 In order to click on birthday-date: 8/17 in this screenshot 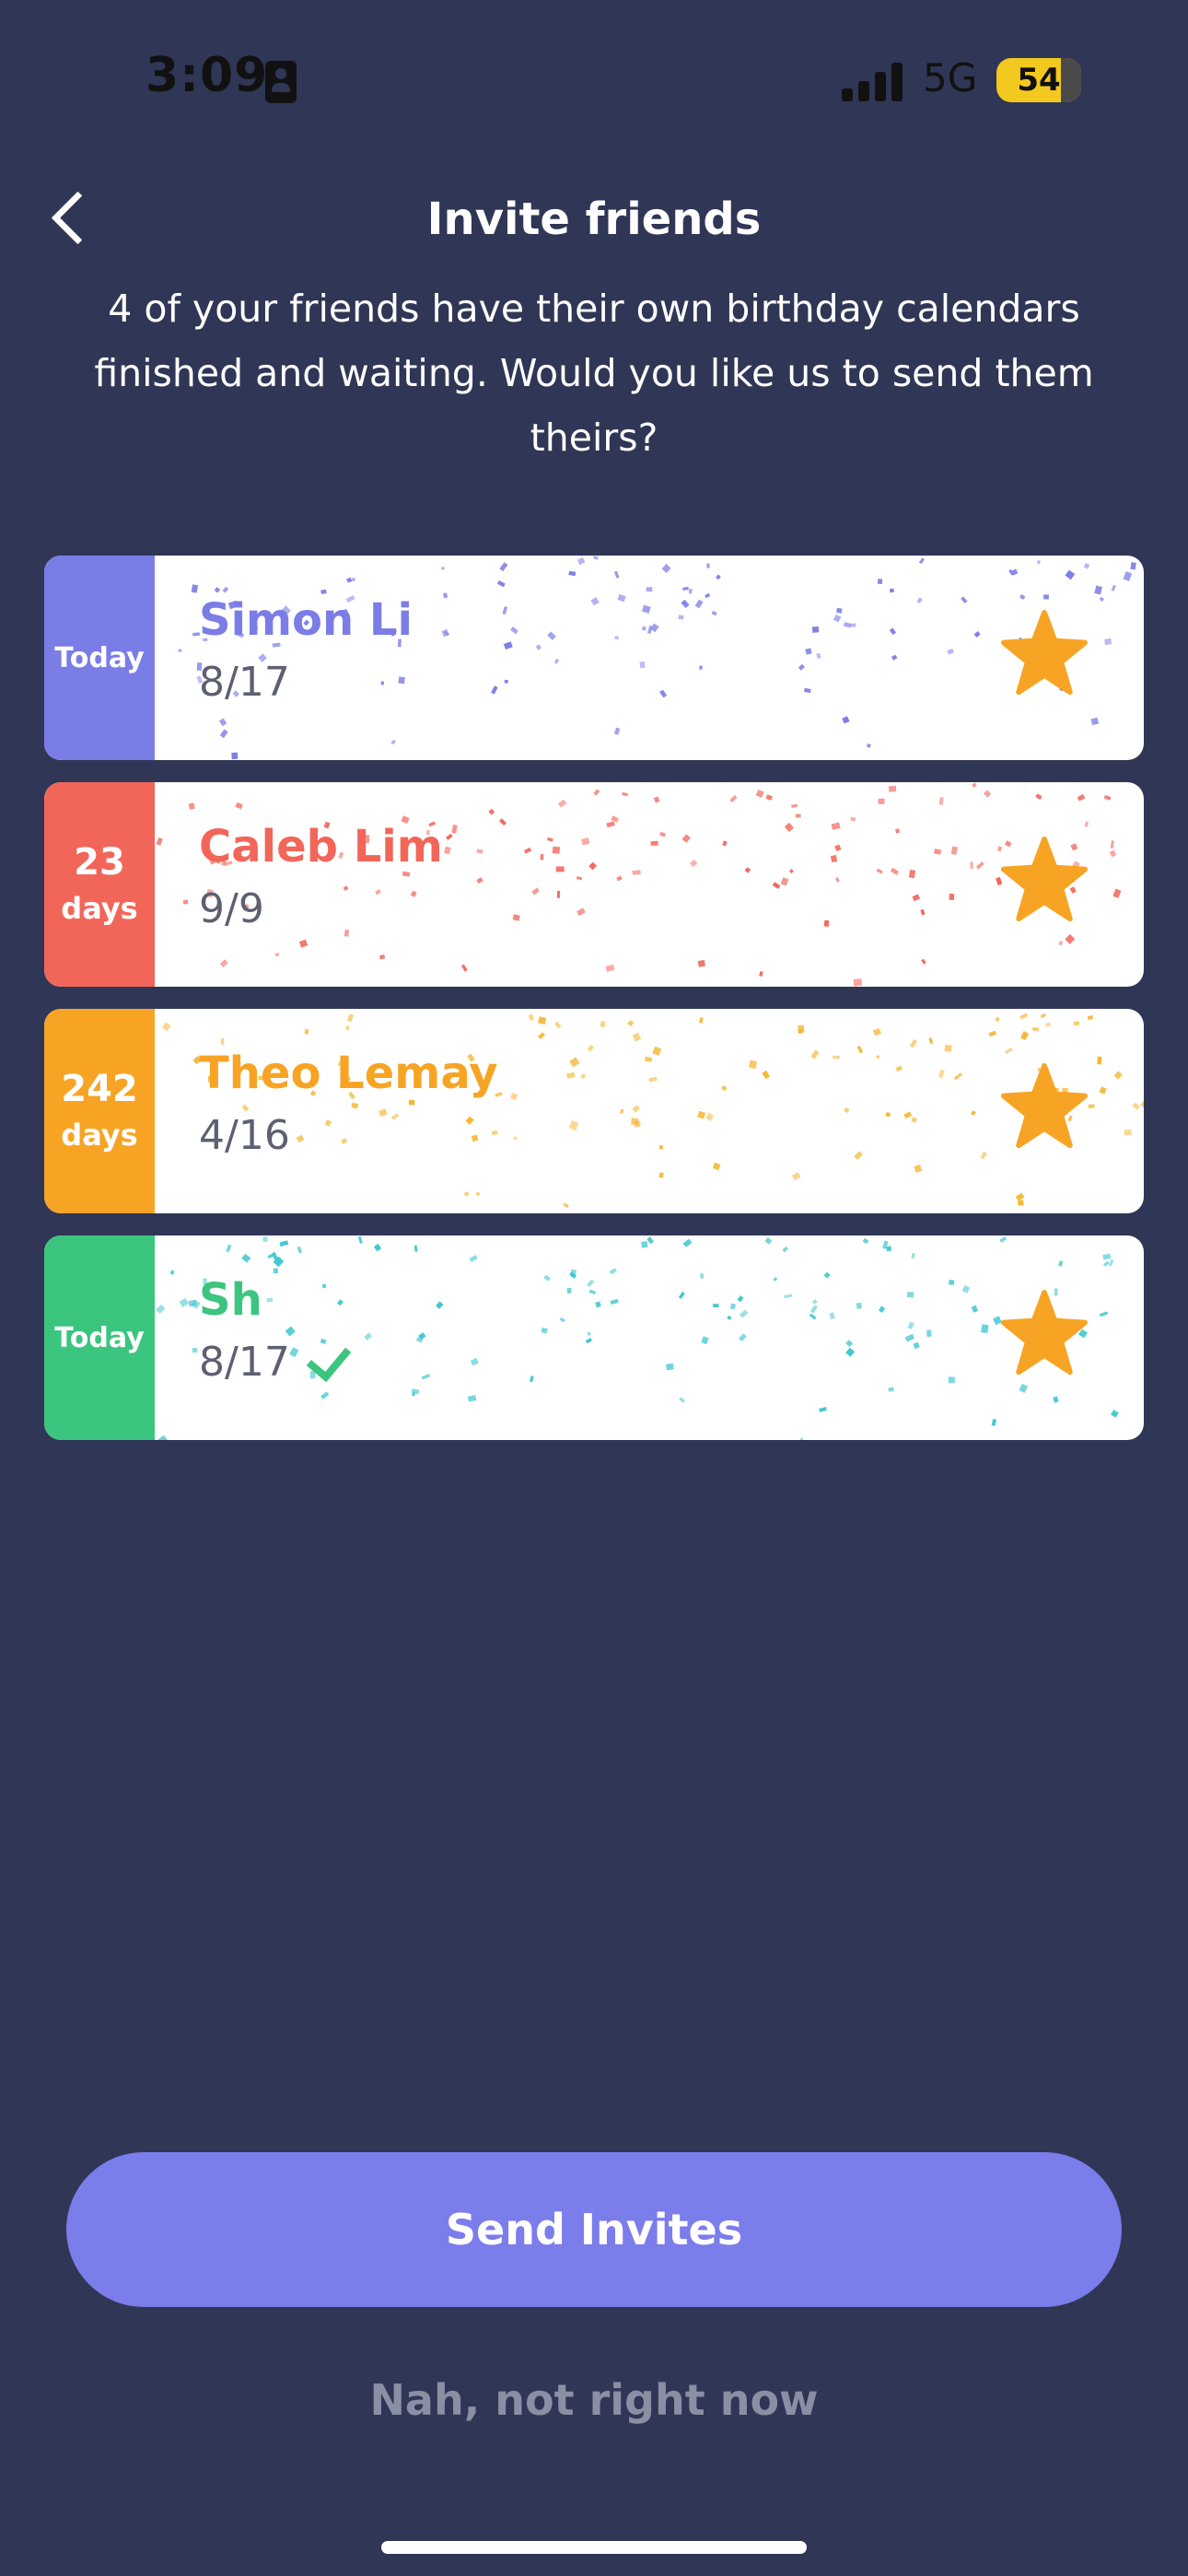, I will do `click(244, 682)`.